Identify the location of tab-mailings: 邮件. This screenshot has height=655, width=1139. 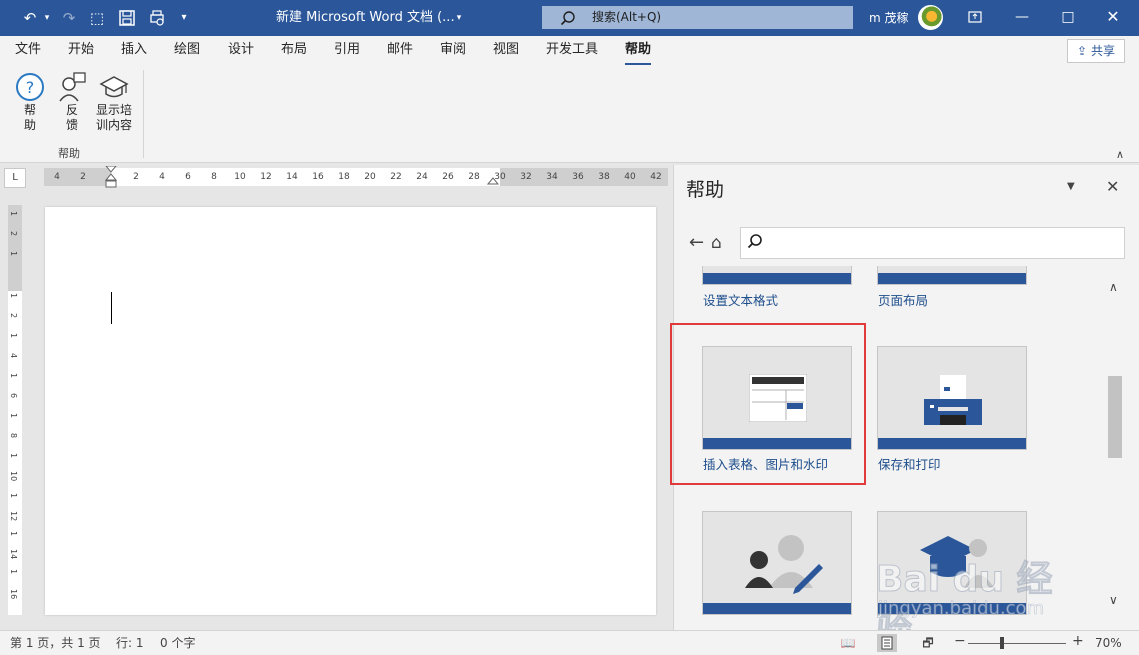
(400, 50).